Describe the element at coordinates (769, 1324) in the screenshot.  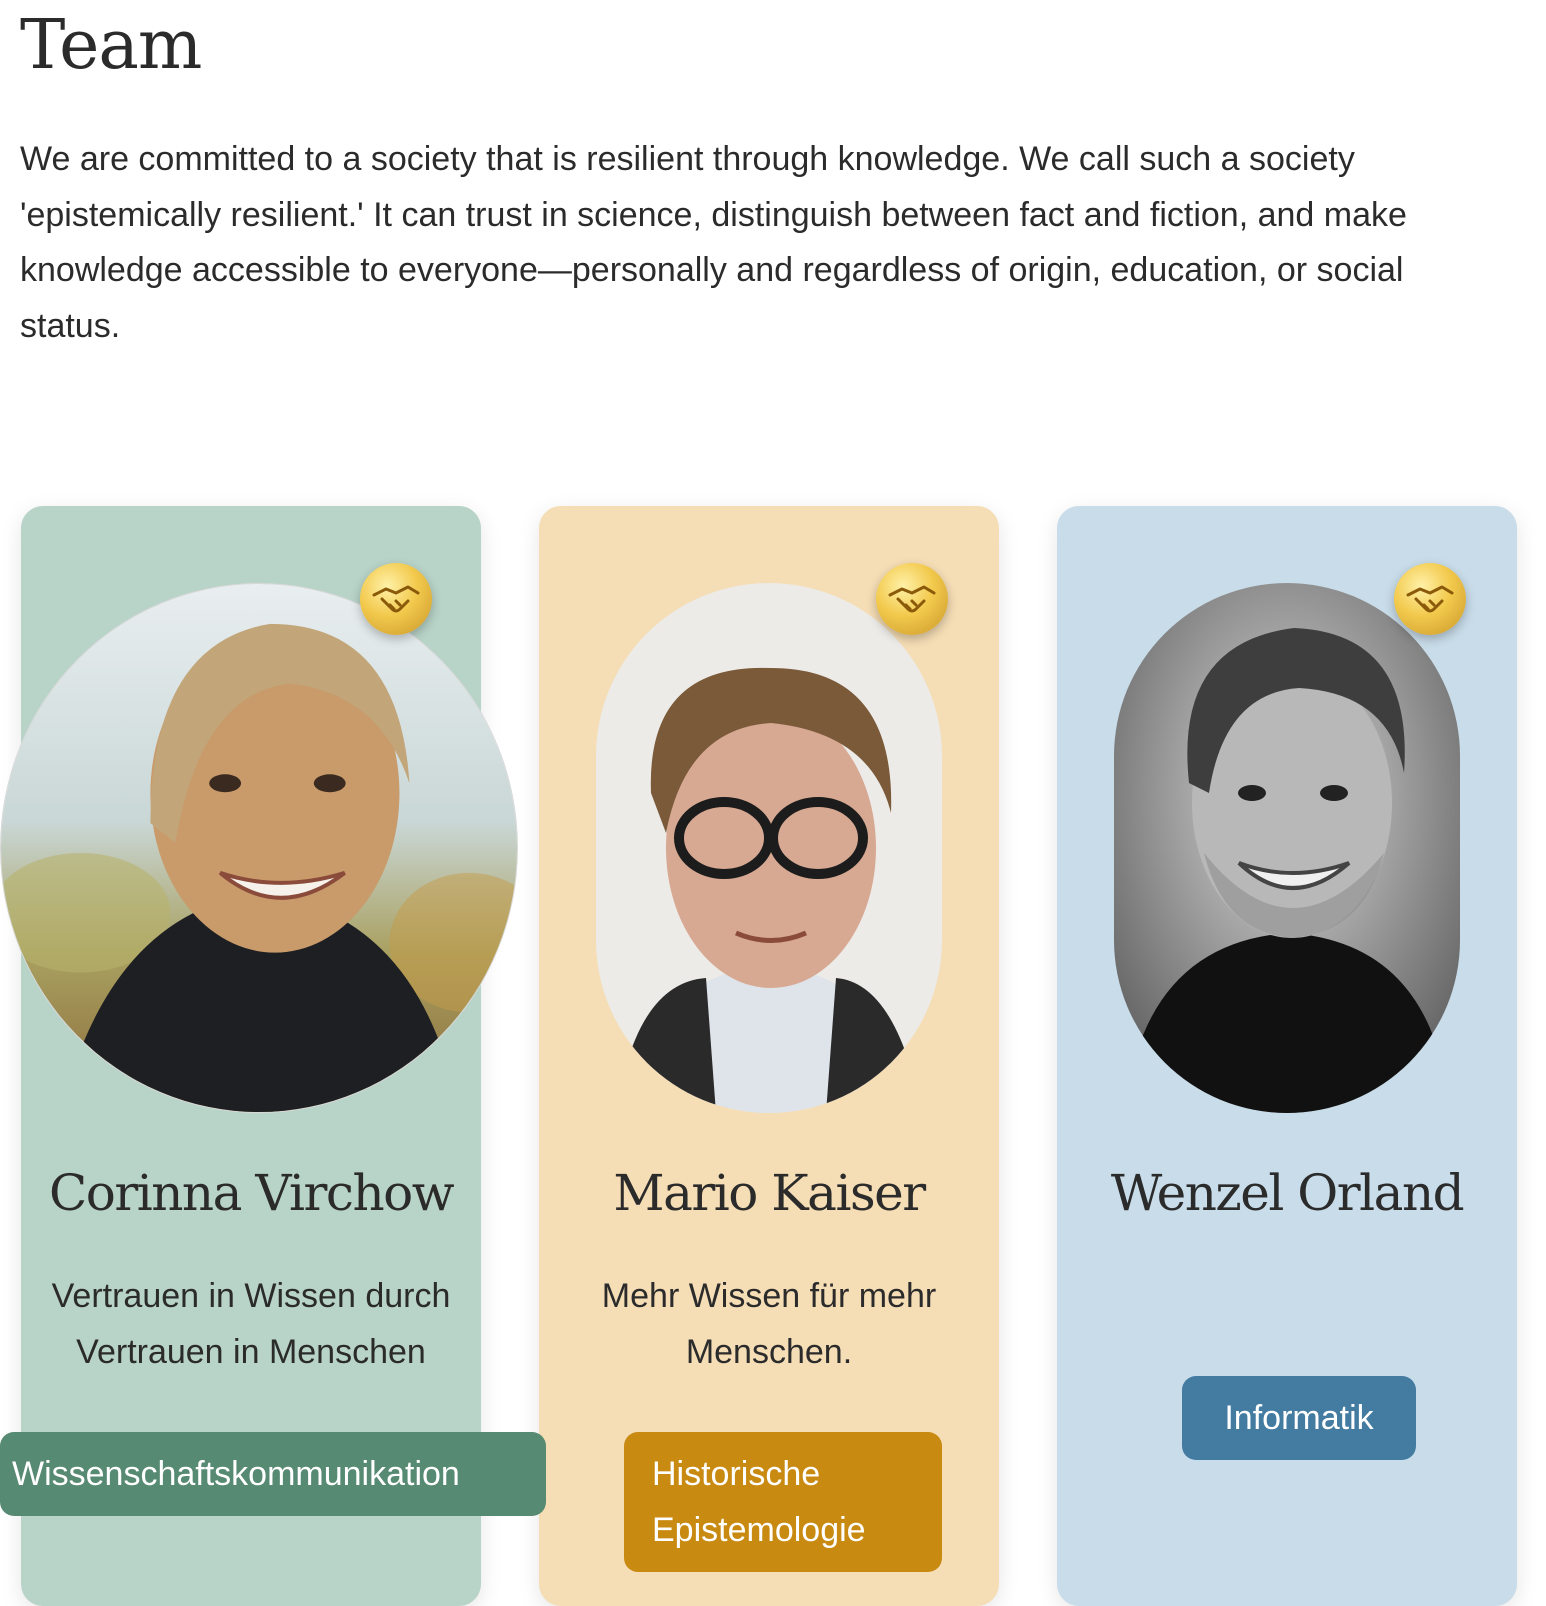
I see `member-motto: Mehr Wissen für mehr Menschen.` at that location.